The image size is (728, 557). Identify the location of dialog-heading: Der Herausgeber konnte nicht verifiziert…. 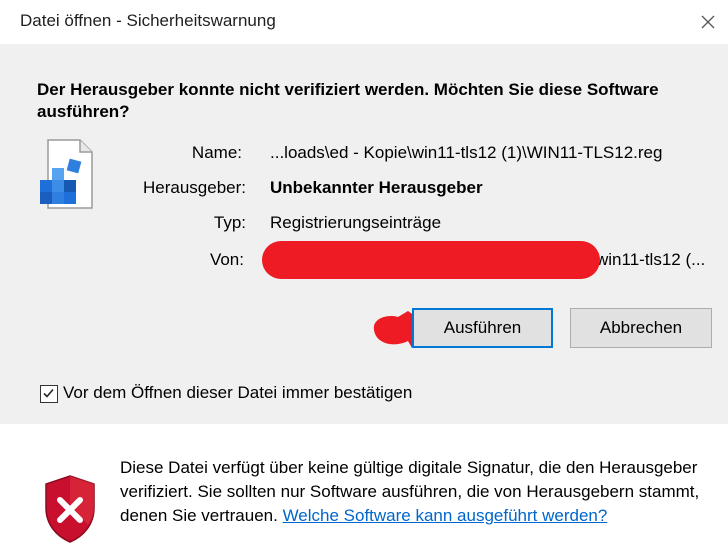
(348, 100).